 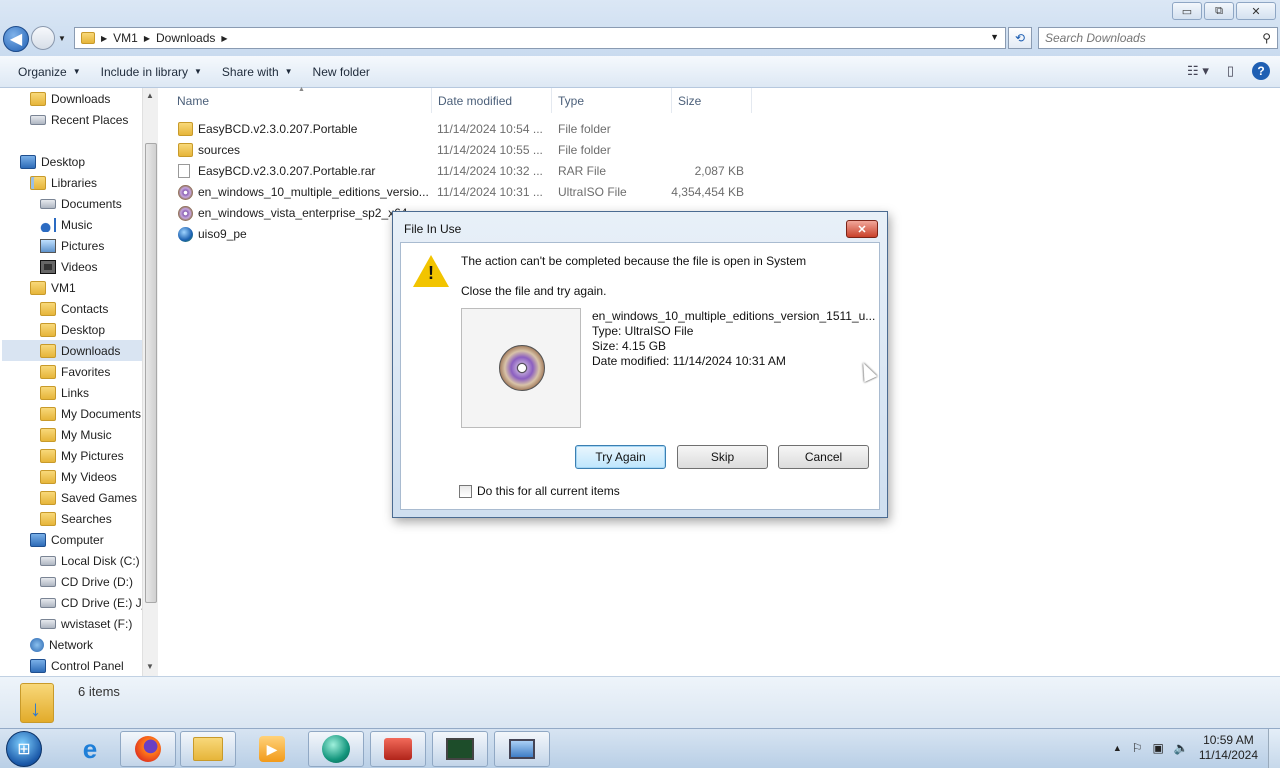 What do you see at coordinates (76, 71) in the screenshot?
I see `chevron-down-icon: ▼` at bounding box center [76, 71].